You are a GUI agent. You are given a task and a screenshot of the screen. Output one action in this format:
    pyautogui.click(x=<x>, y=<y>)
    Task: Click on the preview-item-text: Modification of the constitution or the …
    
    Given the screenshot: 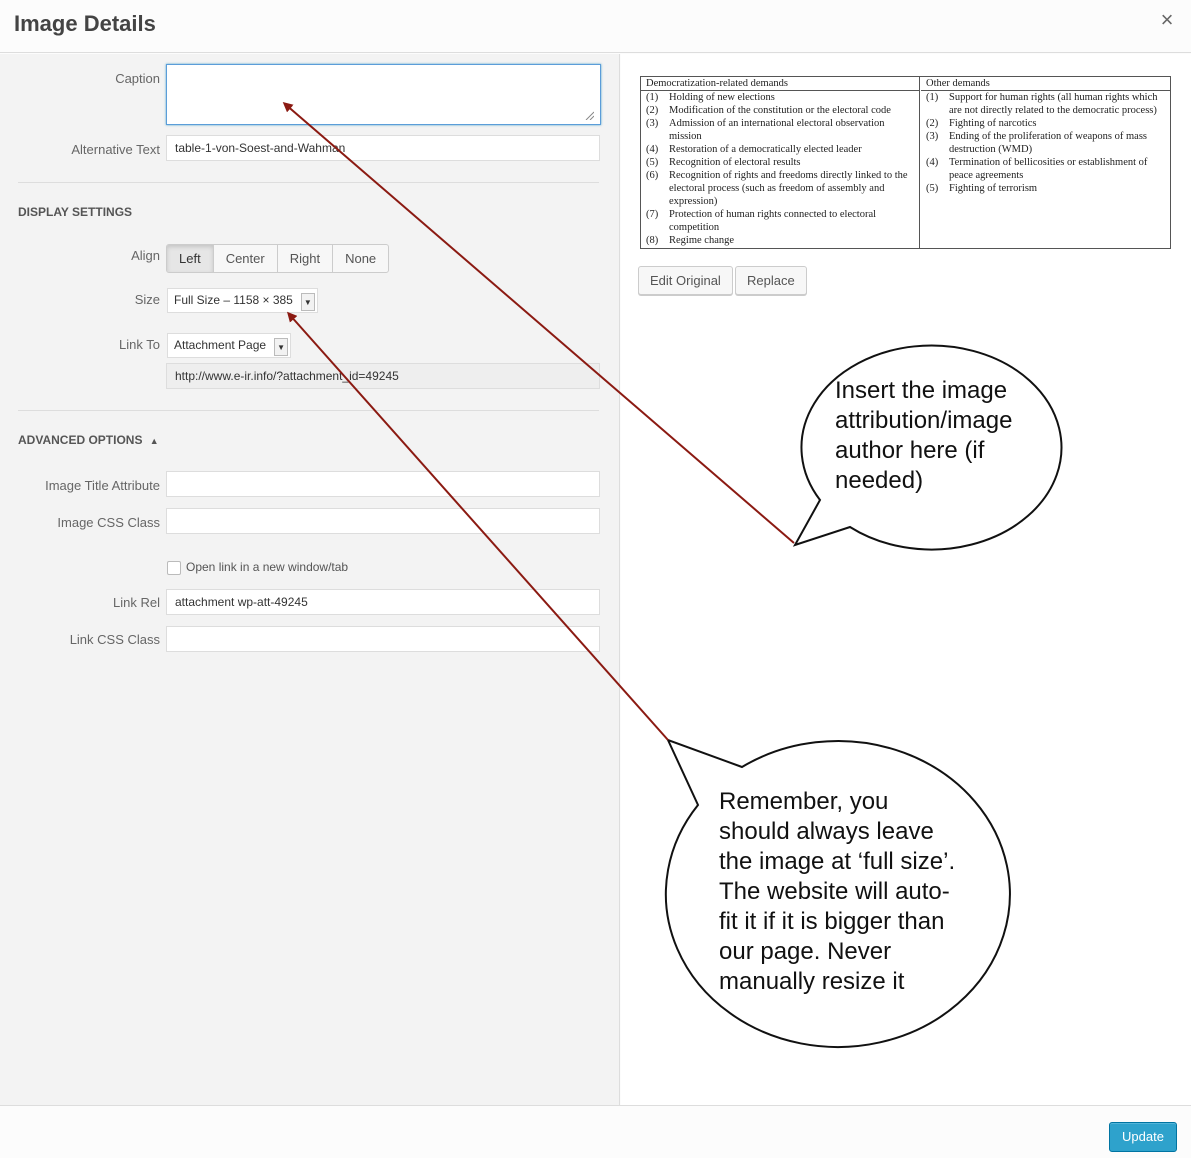 What is the action you would take?
    pyautogui.click(x=780, y=110)
    